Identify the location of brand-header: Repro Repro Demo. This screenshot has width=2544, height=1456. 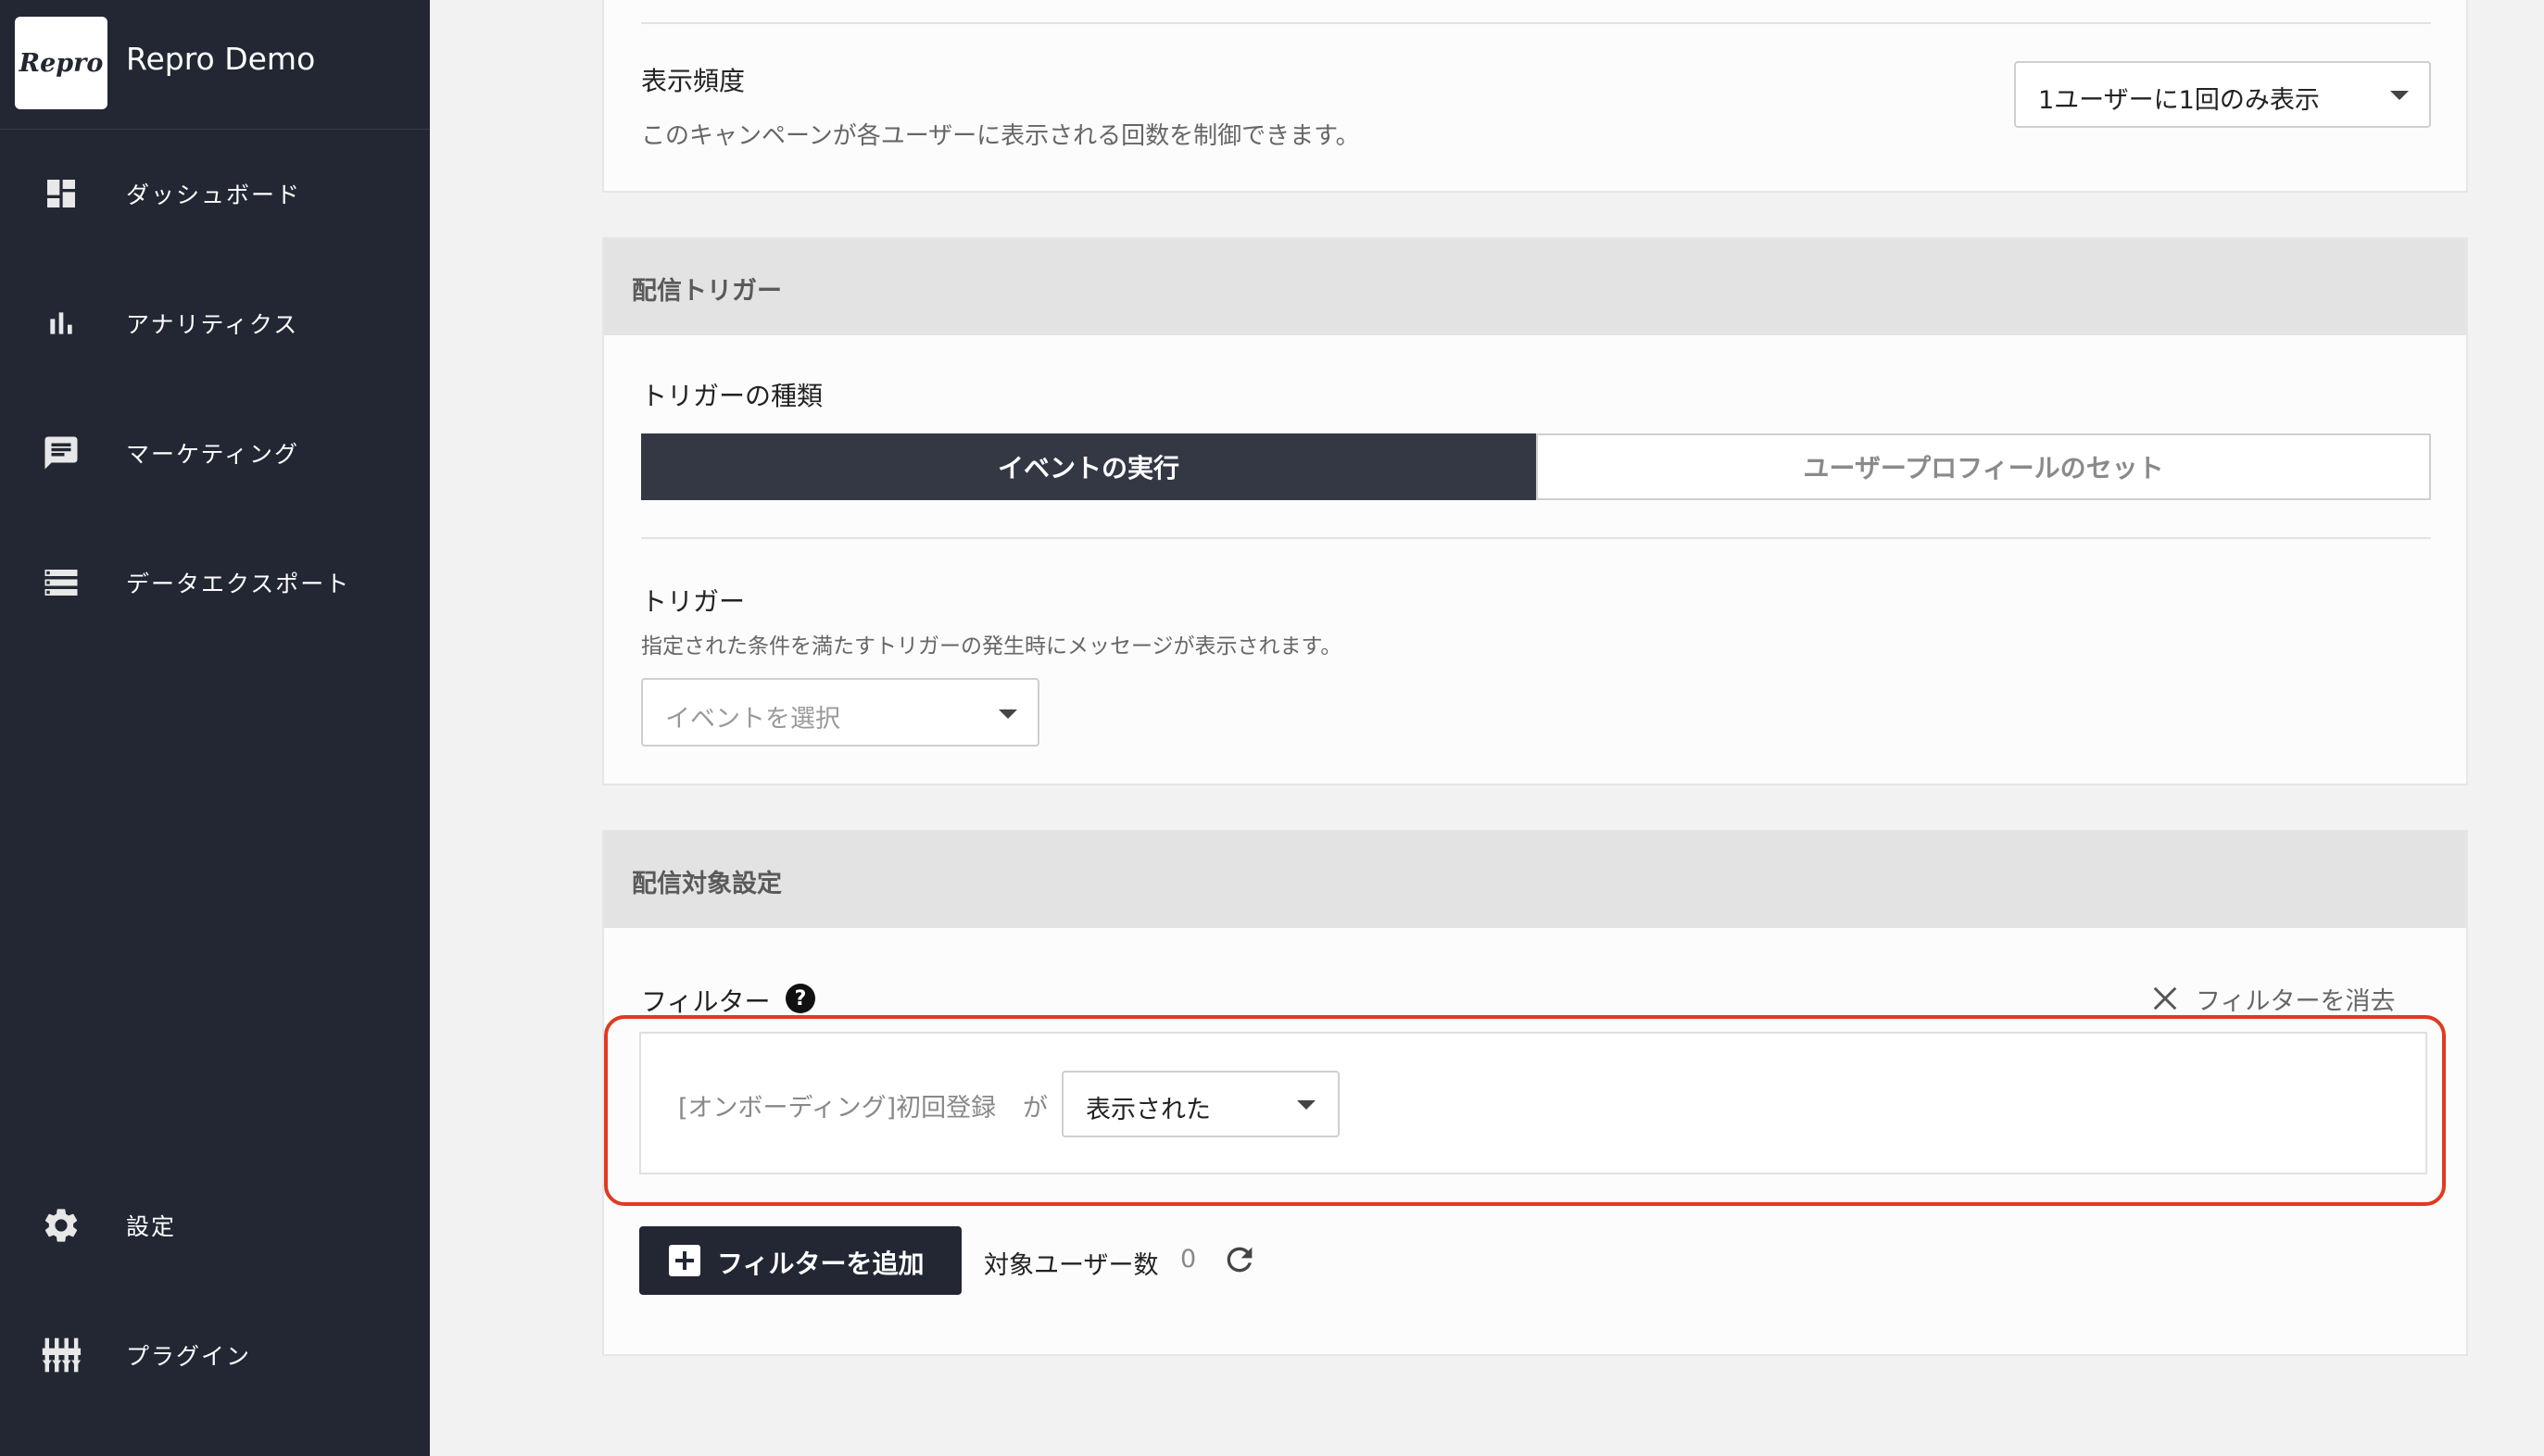
(215, 65).